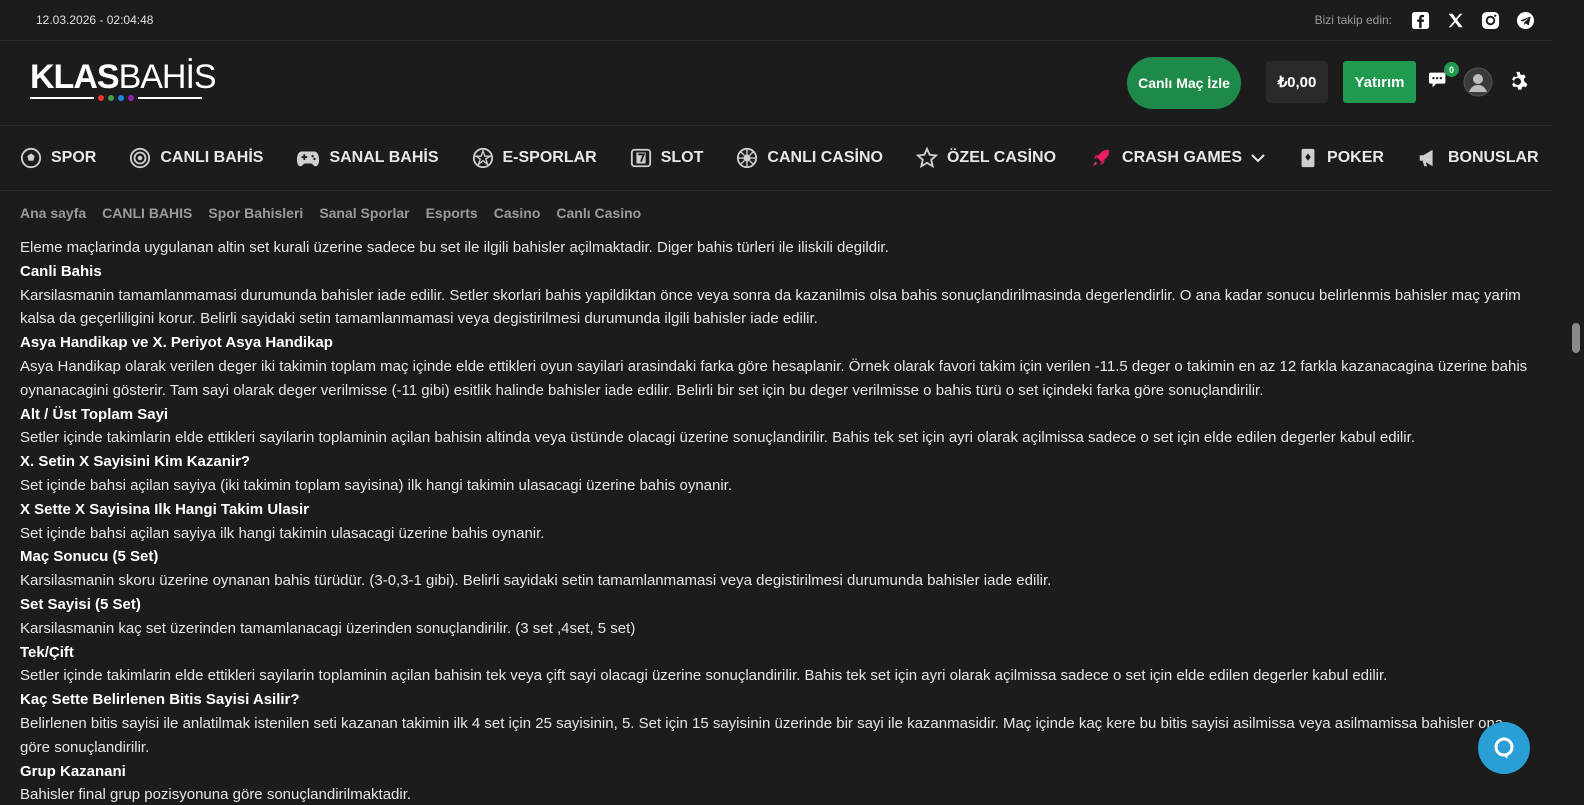 Image resolution: width=1584 pixels, height=805 pixels. What do you see at coordinates (1517, 84) in the screenshot?
I see `settings-gear-icon` at bounding box center [1517, 84].